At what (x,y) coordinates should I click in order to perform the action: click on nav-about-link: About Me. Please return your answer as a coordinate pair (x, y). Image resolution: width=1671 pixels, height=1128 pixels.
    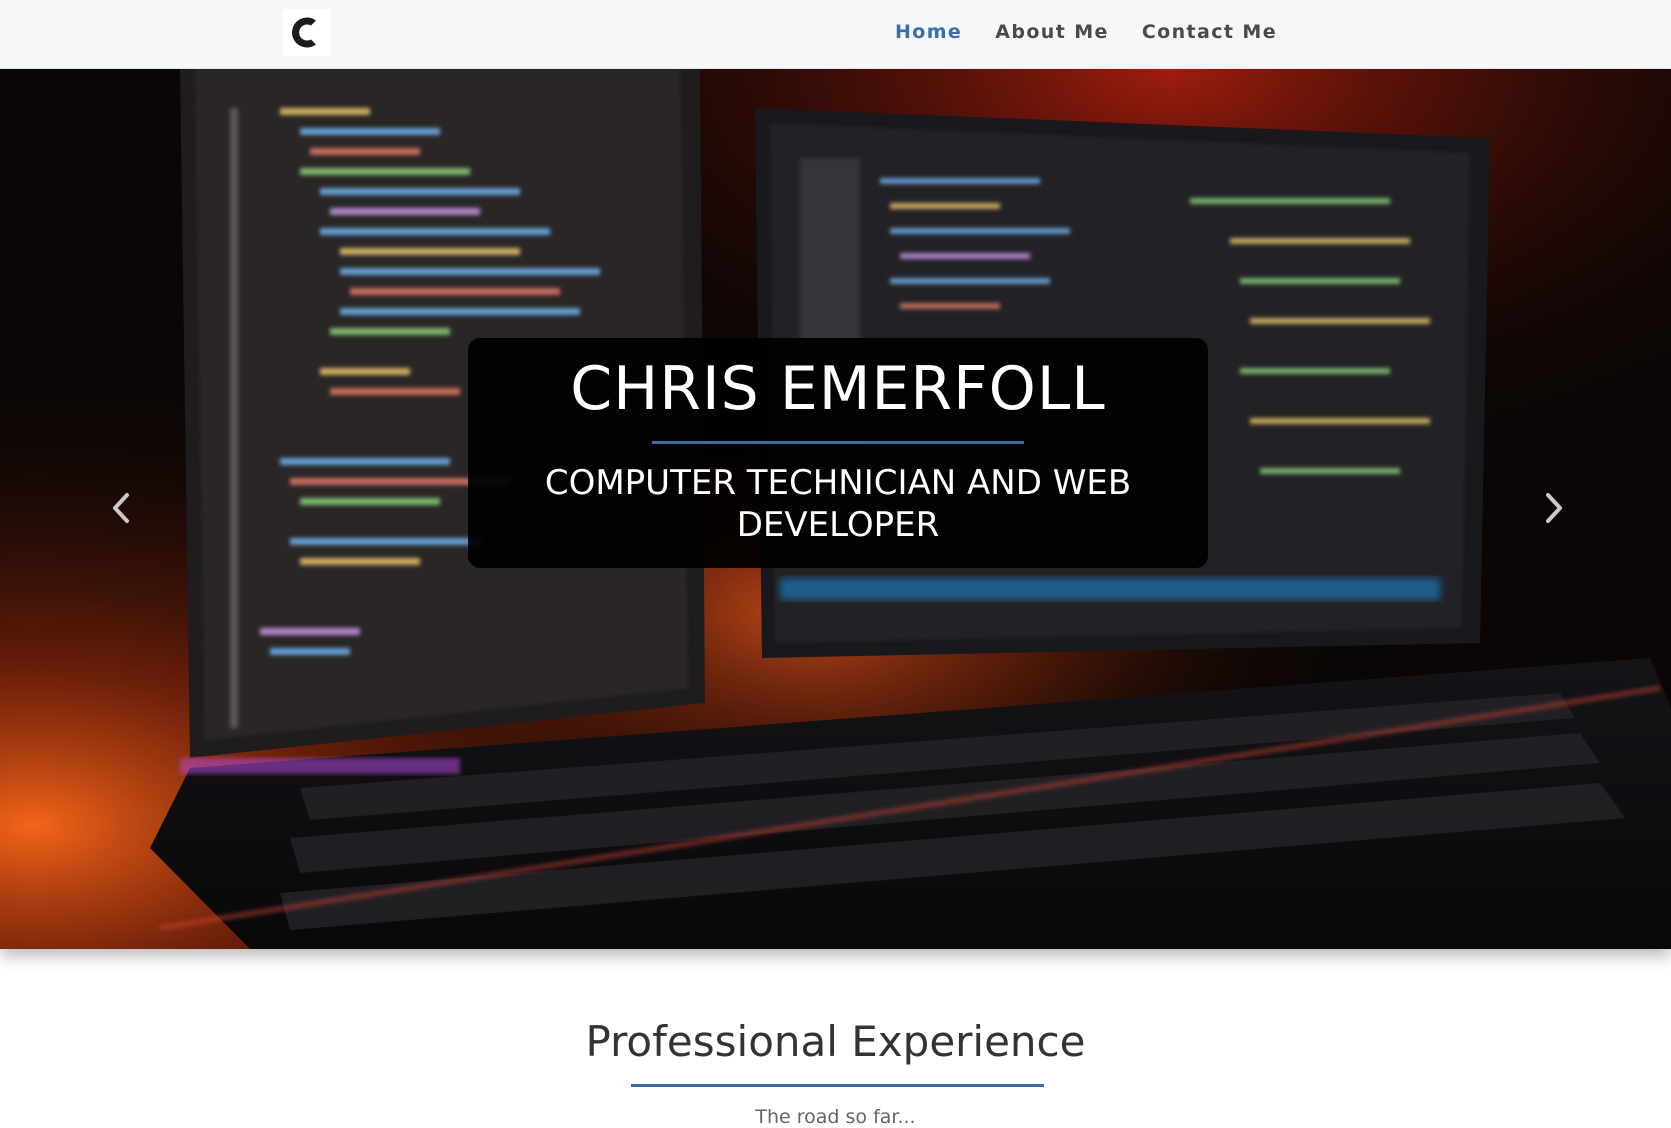
    Looking at the image, I should click on (1052, 32).